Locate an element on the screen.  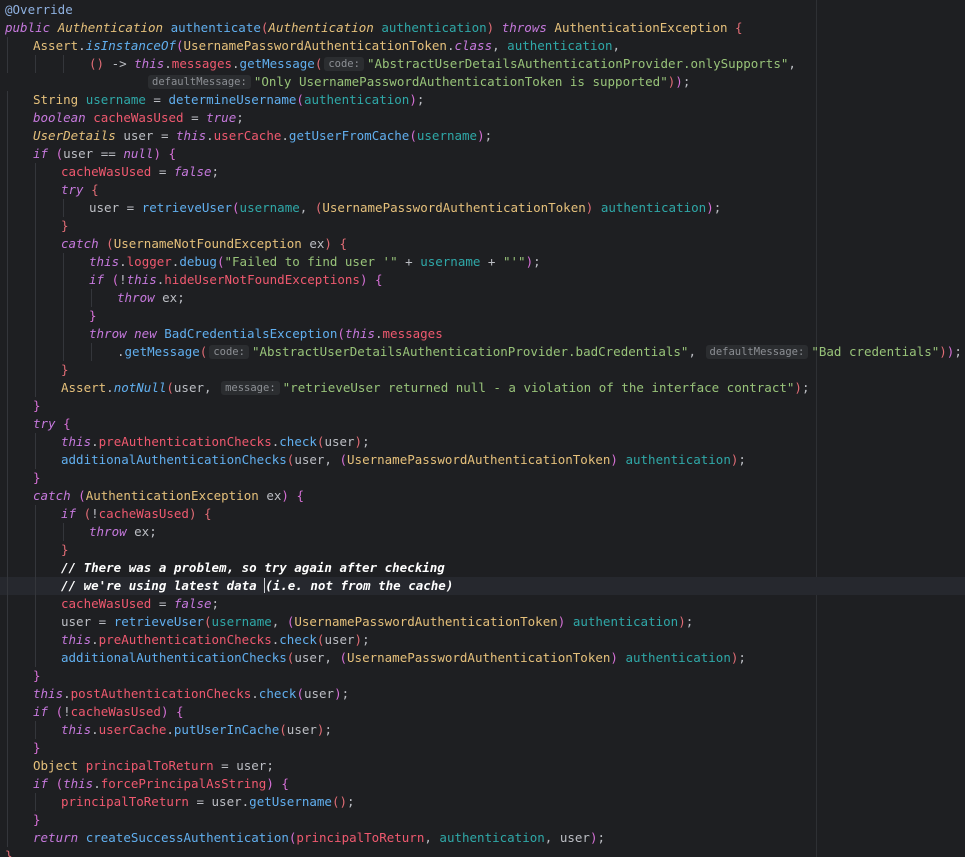
code-line: principalToReturn = user.getUsername(); is located at coordinates (482, 802).